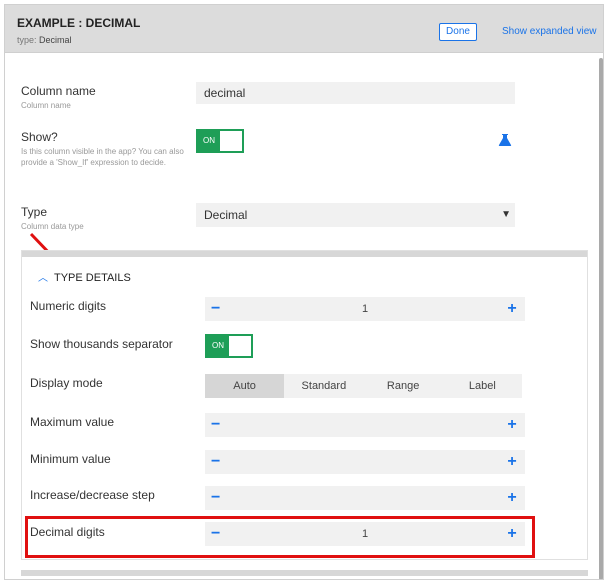 The image size is (608, 580). Describe the element at coordinates (304, 574) in the screenshot. I see `next-section-divider` at that location.